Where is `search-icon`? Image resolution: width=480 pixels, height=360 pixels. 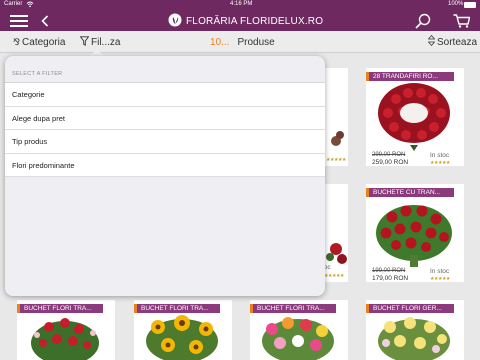 search-icon is located at coordinates (423, 20).